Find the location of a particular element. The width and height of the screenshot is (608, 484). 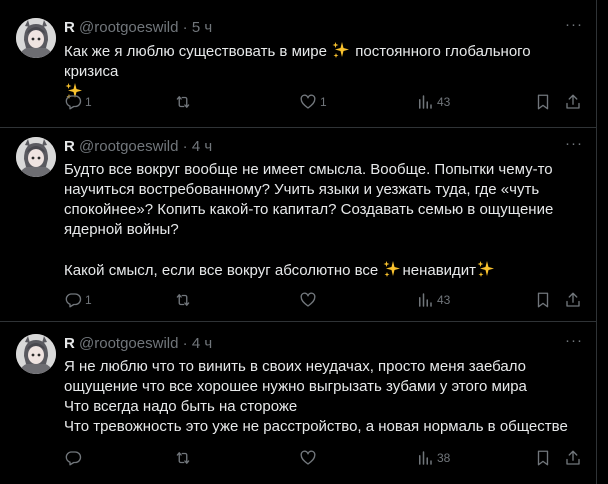

like-button: 1 is located at coordinates (313, 102).